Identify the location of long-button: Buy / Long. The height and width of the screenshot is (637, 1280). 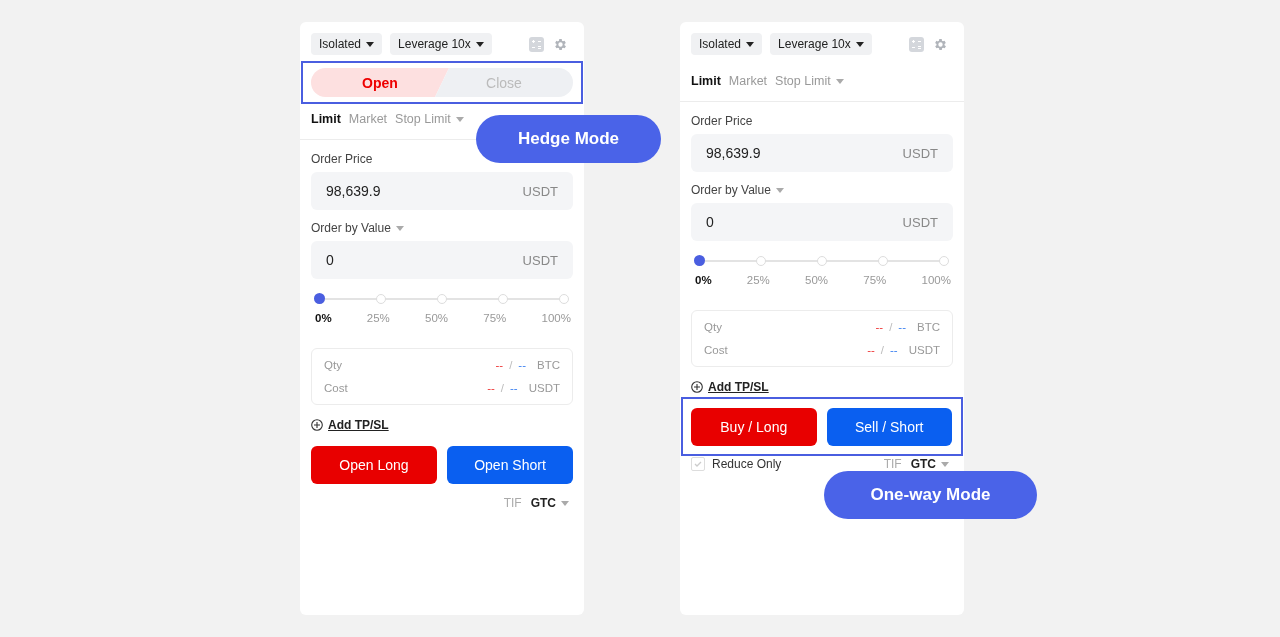
(754, 427).